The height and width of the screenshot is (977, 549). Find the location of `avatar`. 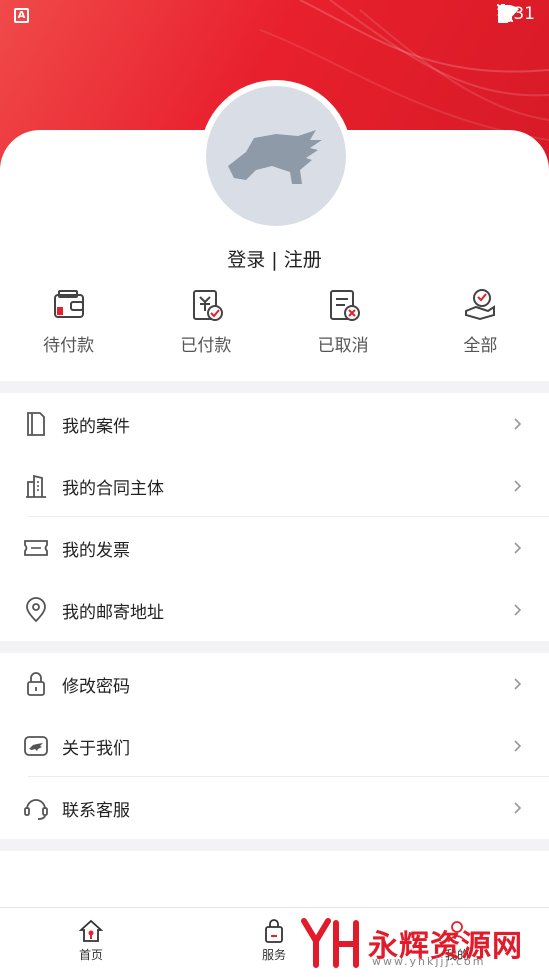

avatar is located at coordinates (276, 156).